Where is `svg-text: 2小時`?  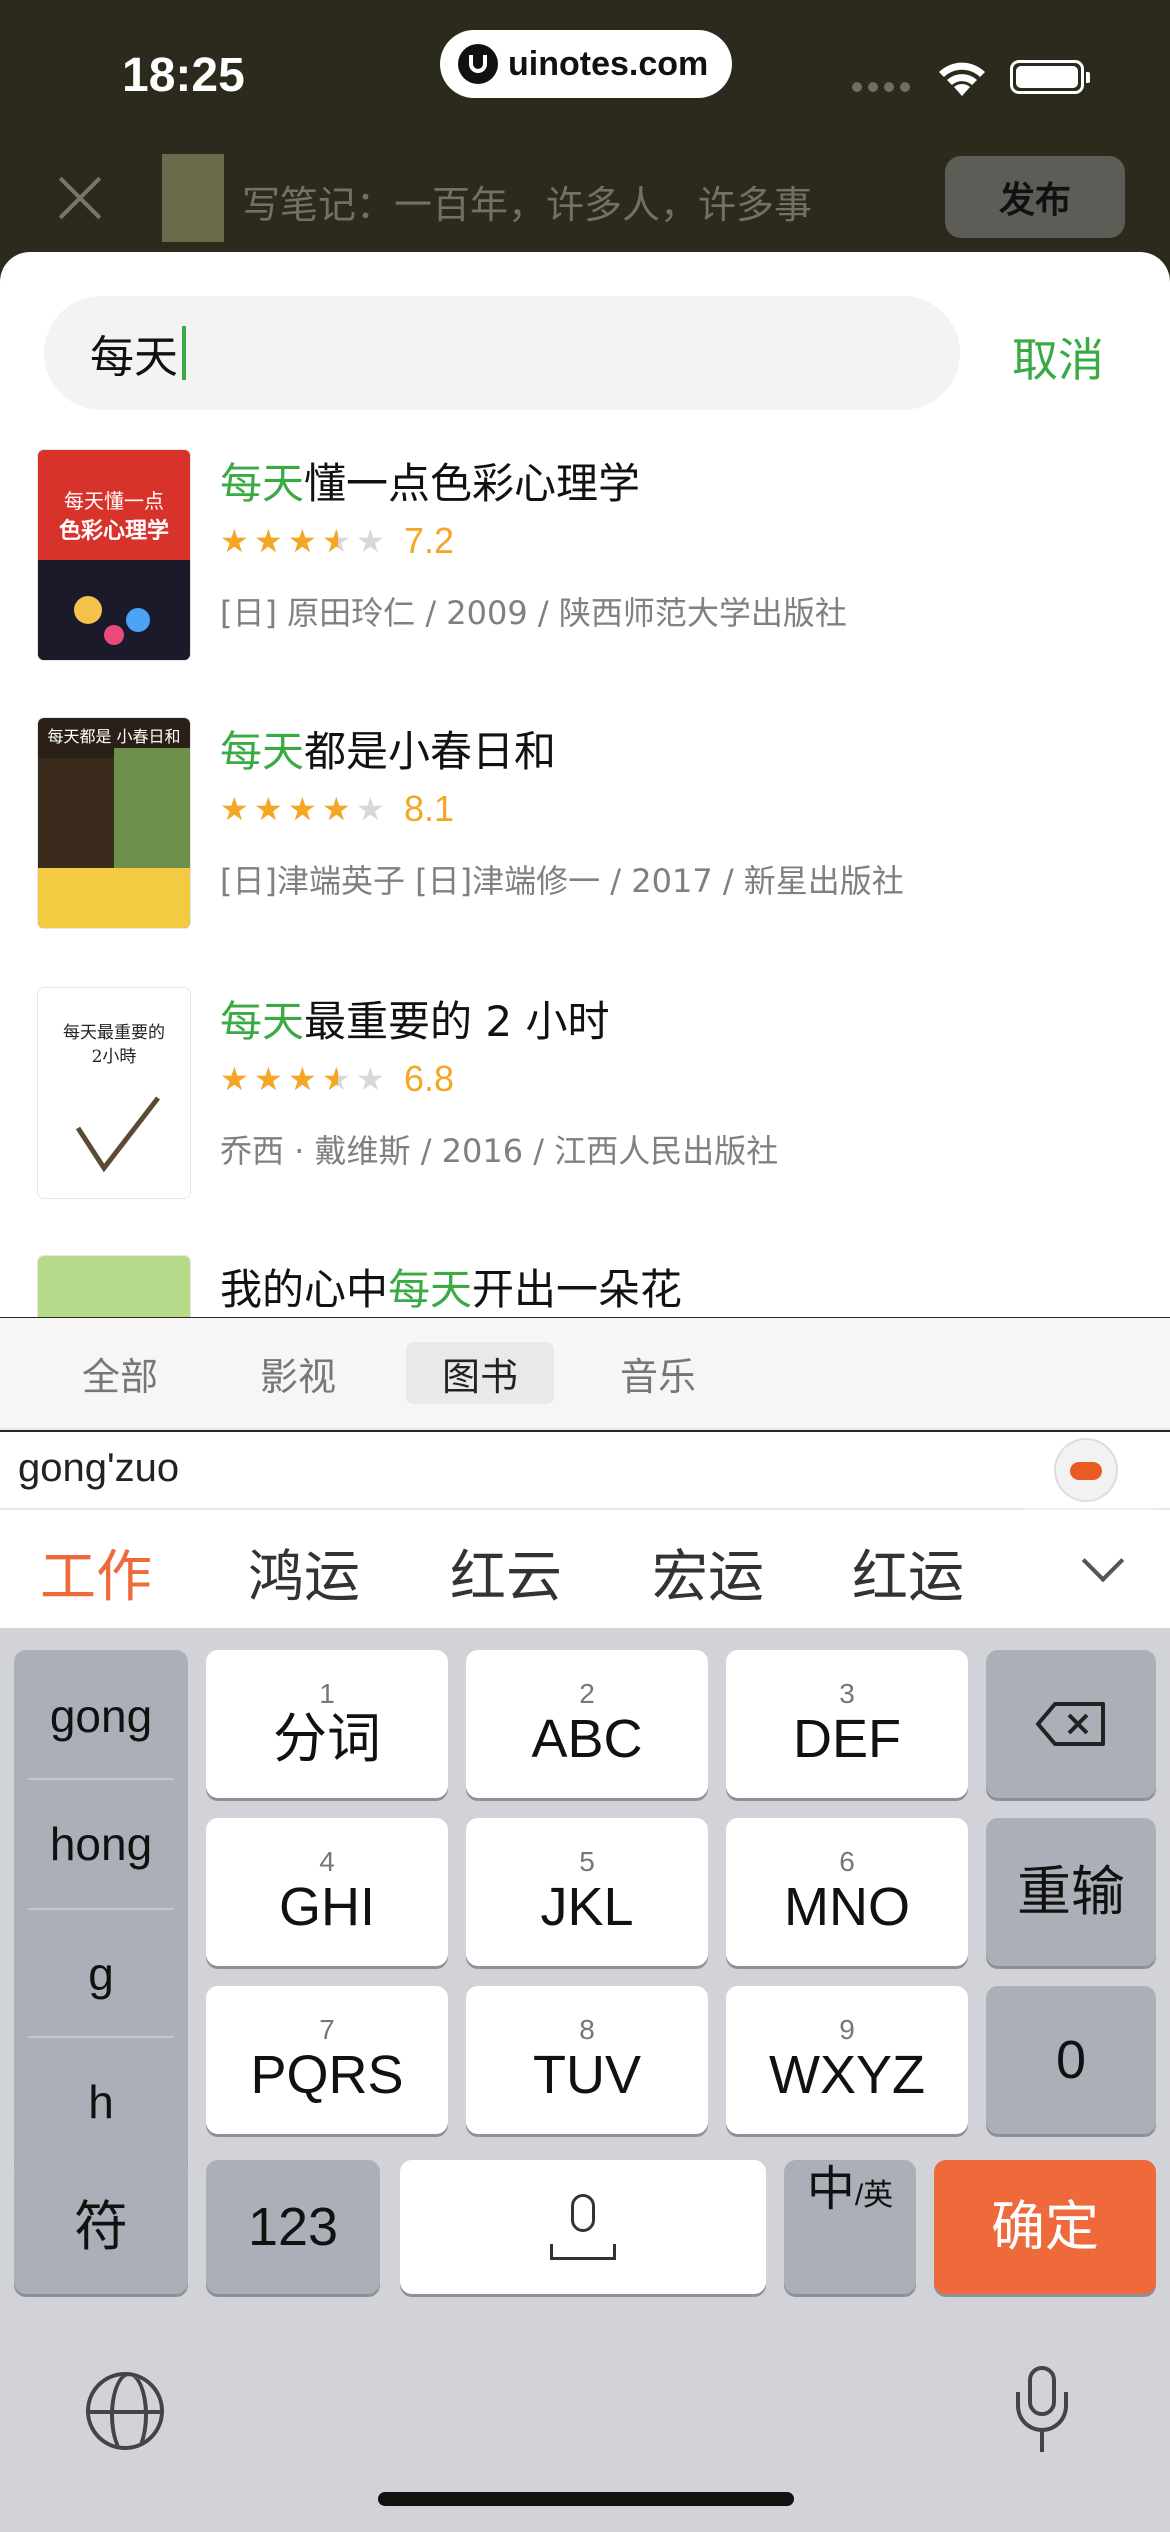
svg-text: 2小時 is located at coordinates (114, 1057).